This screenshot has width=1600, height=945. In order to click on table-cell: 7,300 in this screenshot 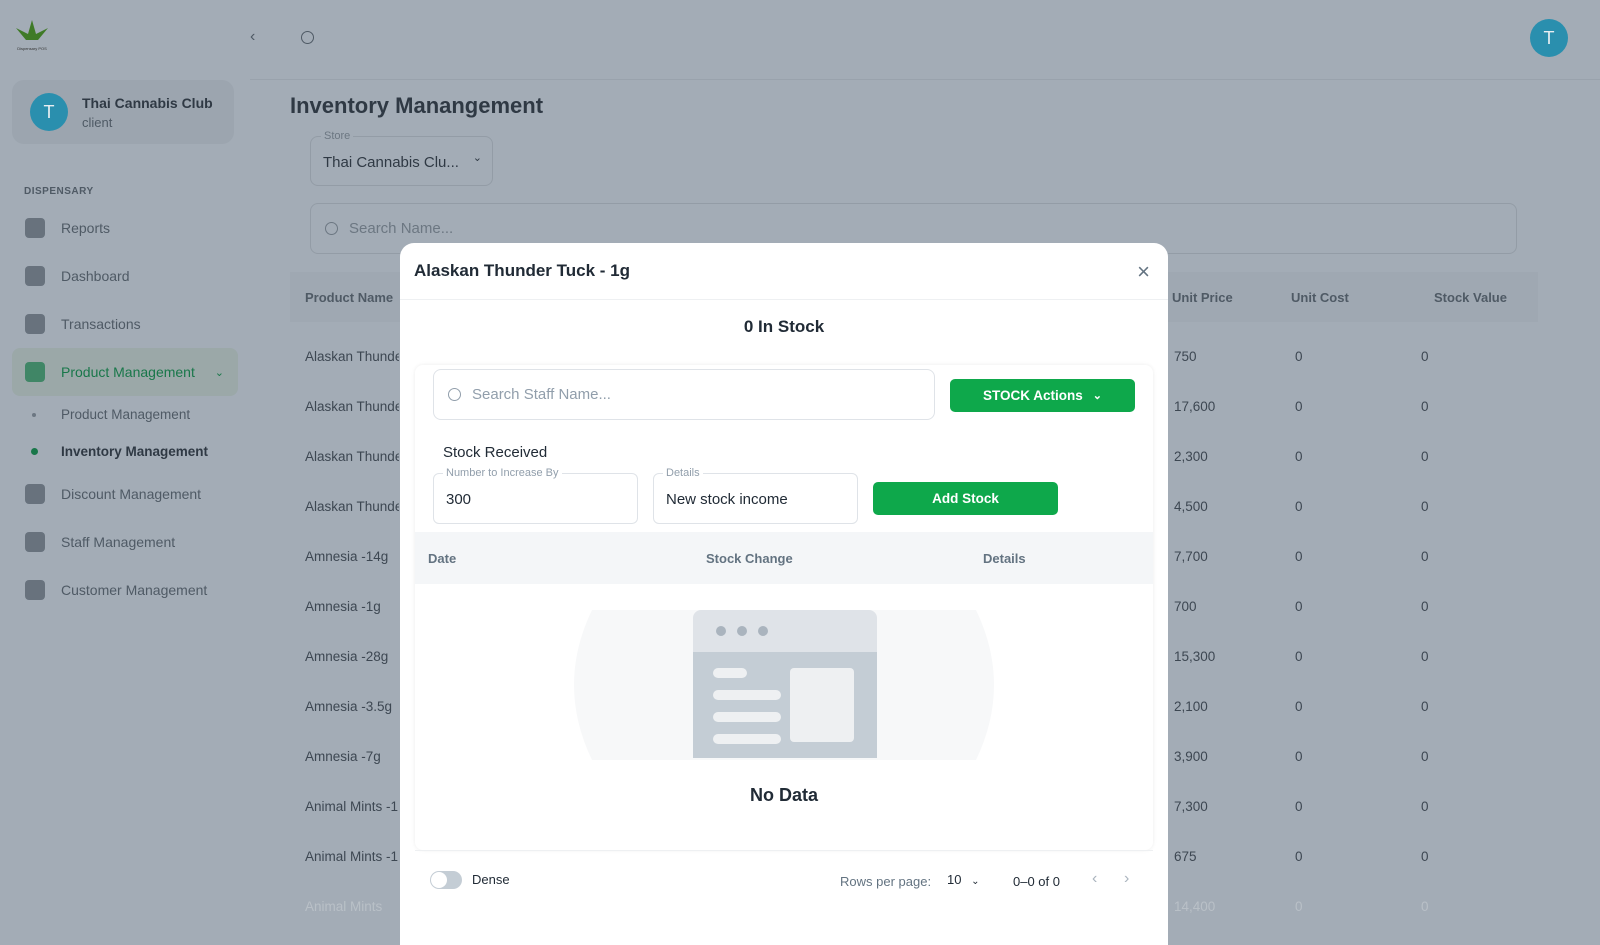, I will do `click(1191, 806)`.